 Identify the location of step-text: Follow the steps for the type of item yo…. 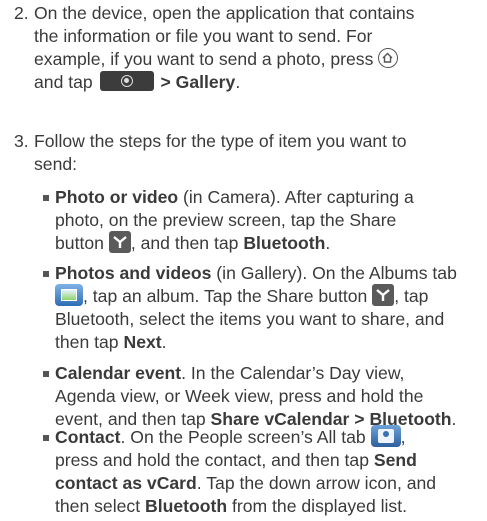
(220, 152).